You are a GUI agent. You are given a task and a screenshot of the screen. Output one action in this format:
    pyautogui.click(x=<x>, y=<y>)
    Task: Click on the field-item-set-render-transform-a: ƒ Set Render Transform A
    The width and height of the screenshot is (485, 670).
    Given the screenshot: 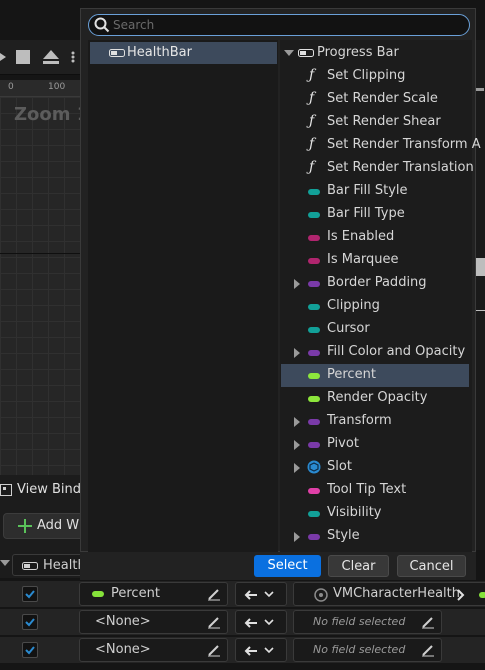 What is the action you would take?
    pyautogui.click(x=381, y=145)
    